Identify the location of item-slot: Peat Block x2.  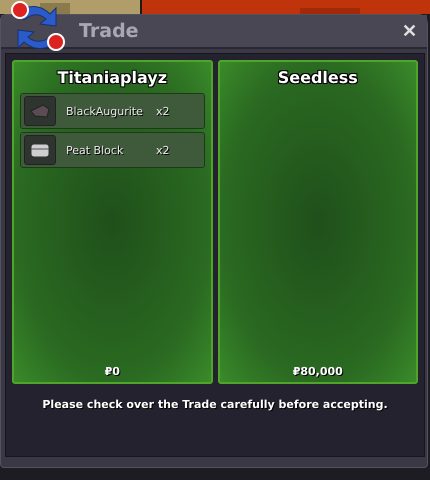
(112, 150).